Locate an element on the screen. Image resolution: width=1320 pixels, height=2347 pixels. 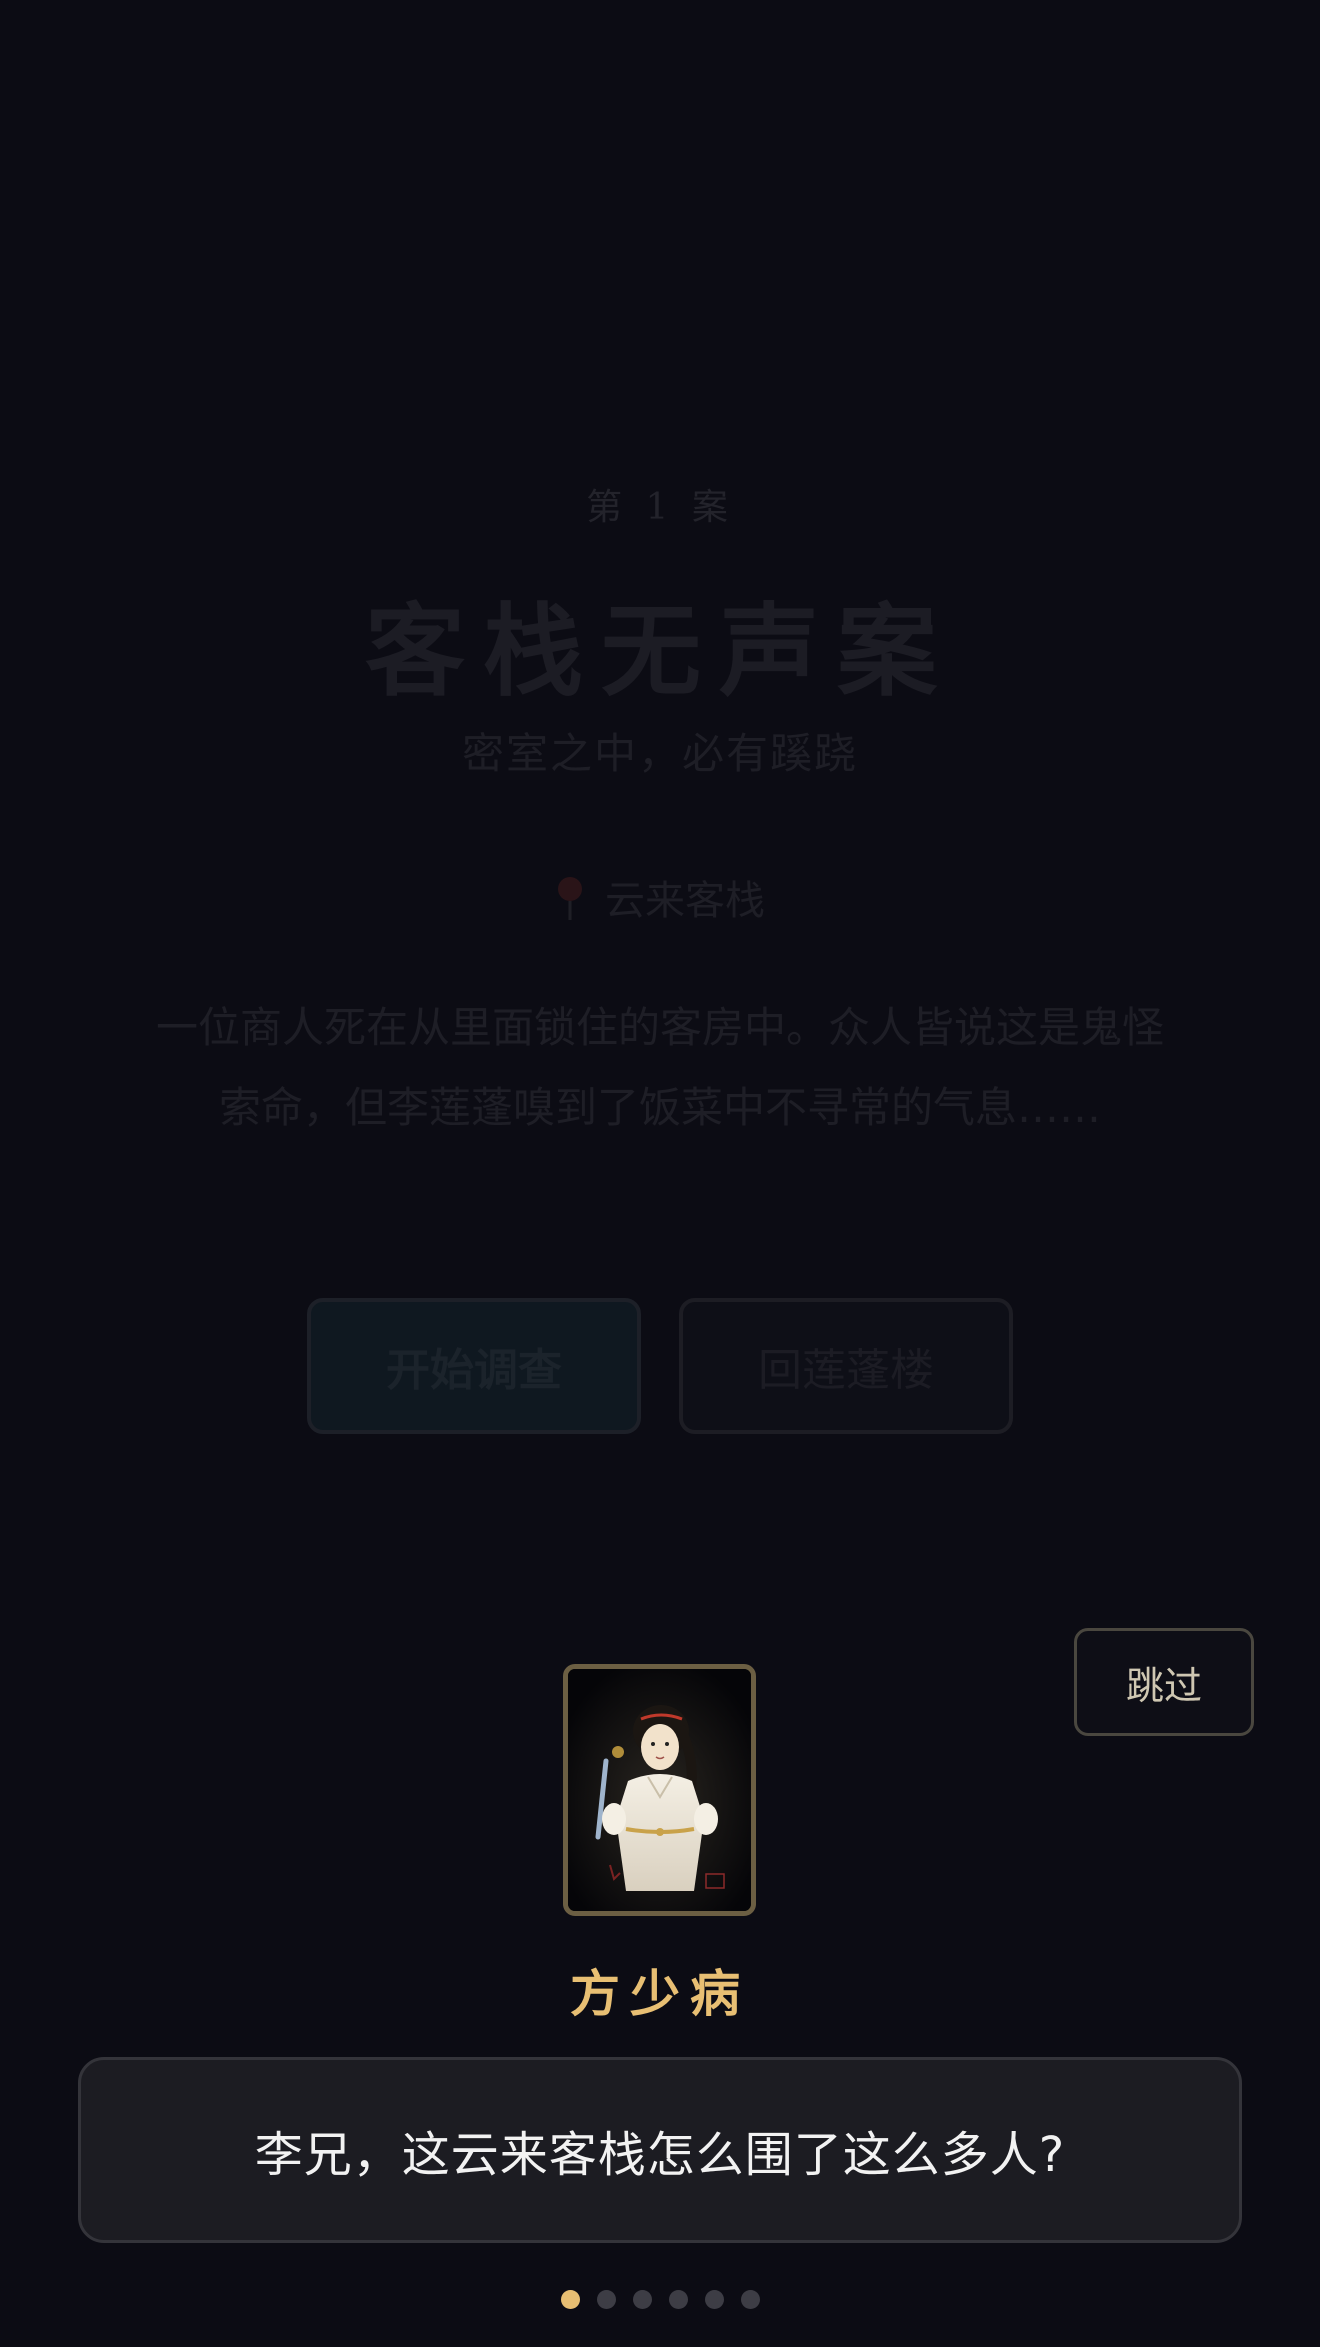
return-lotus-tower-button: 回莲蓬楼 is located at coordinates (846, 1366).